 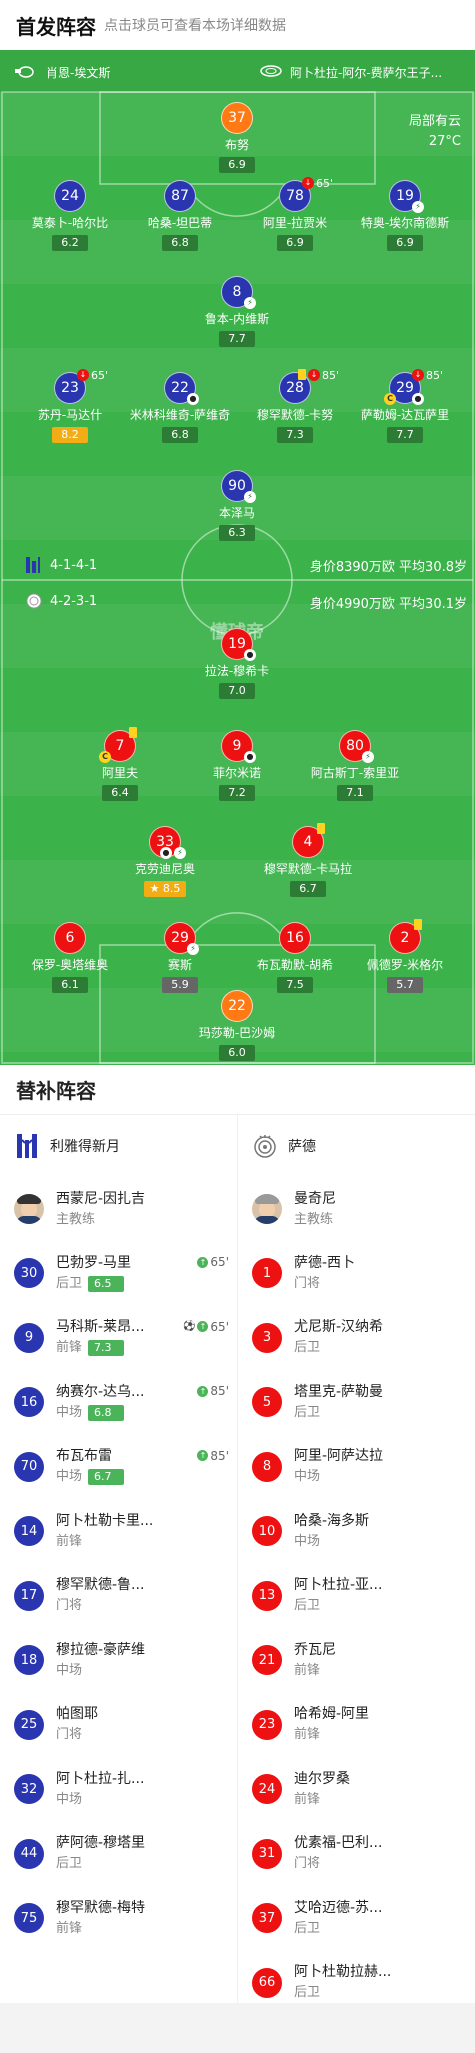 What do you see at coordinates (118, 1273) in the screenshot?
I see `sub-player-row: 30 巴勃罗-马里 后卫 6.5 ↑ 65'` at bounding box center [118, 1273].